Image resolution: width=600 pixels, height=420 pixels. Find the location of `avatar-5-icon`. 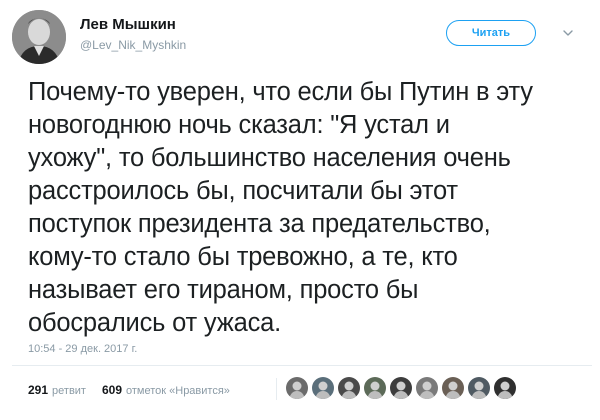

avatar-5-icon is located at coordinates (401, 388).